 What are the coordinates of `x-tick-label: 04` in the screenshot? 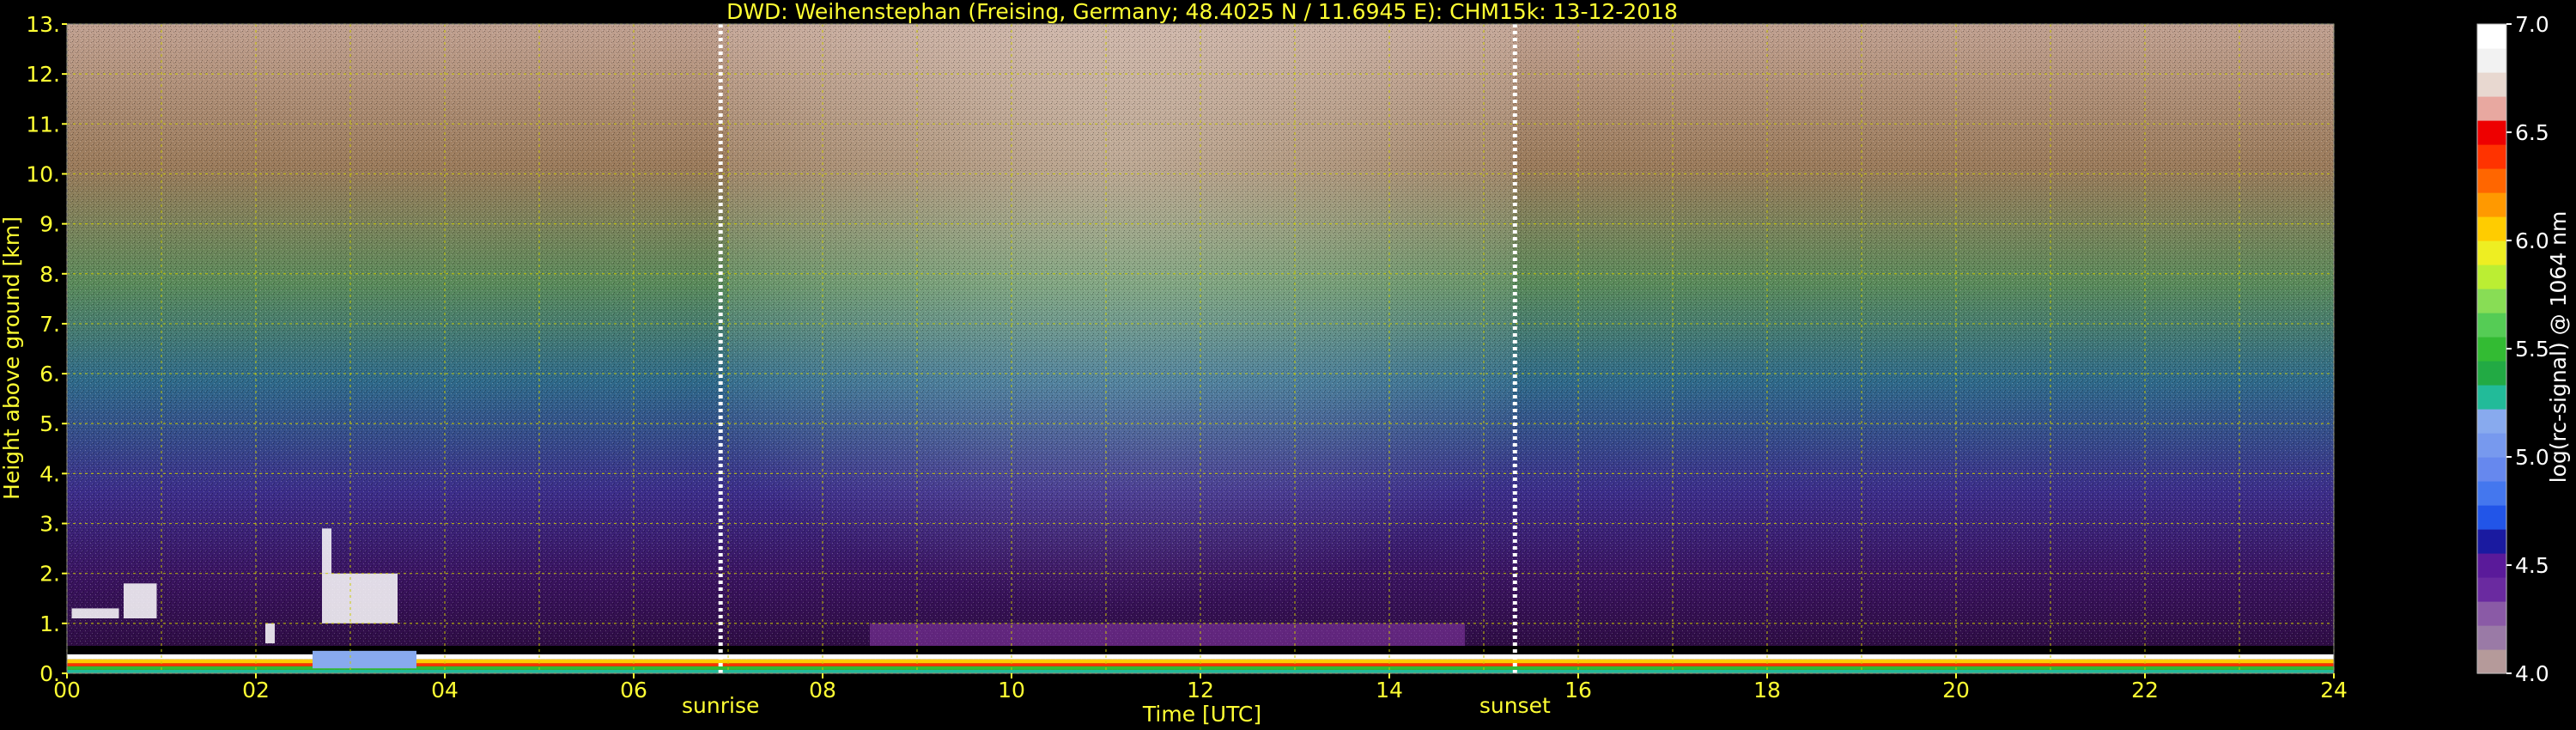 It's located at (445, 690).